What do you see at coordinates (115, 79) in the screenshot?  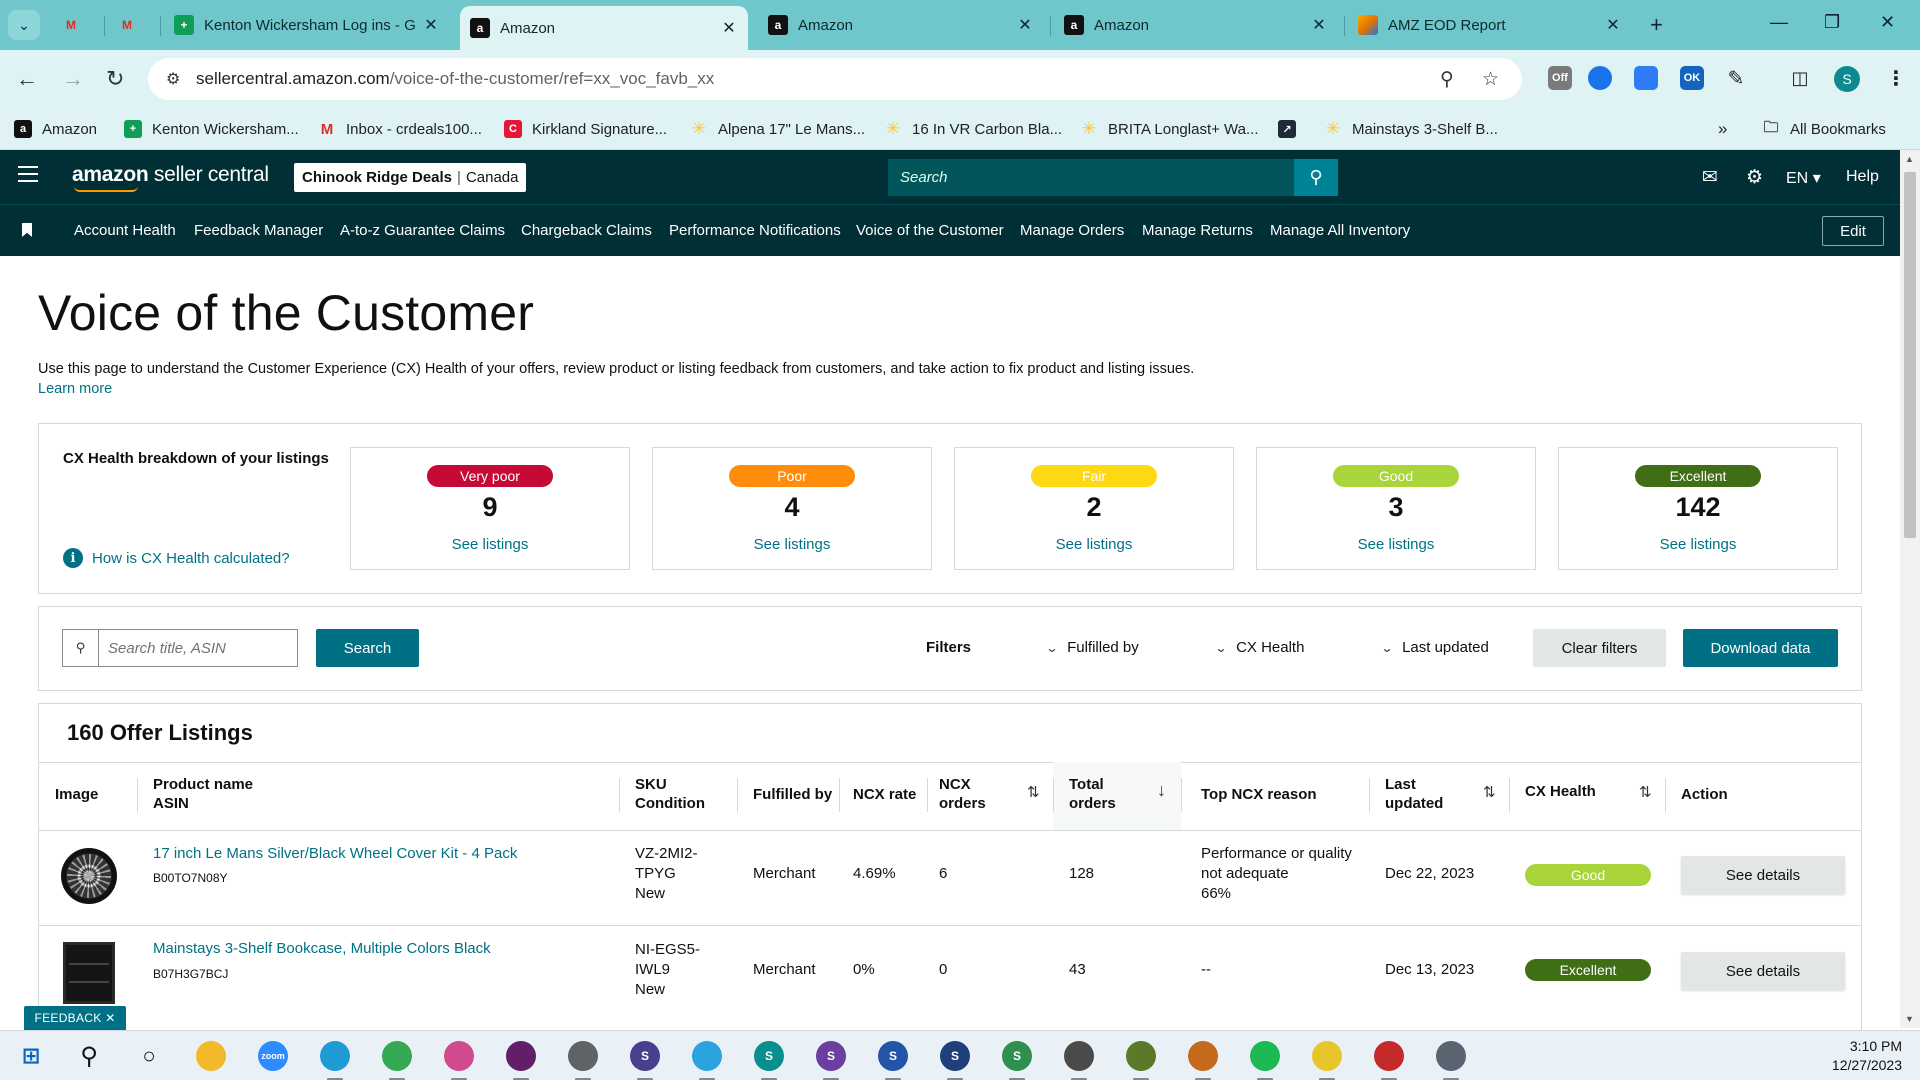 I see `reload-icon: ↻` at bounding box center [115, 79].